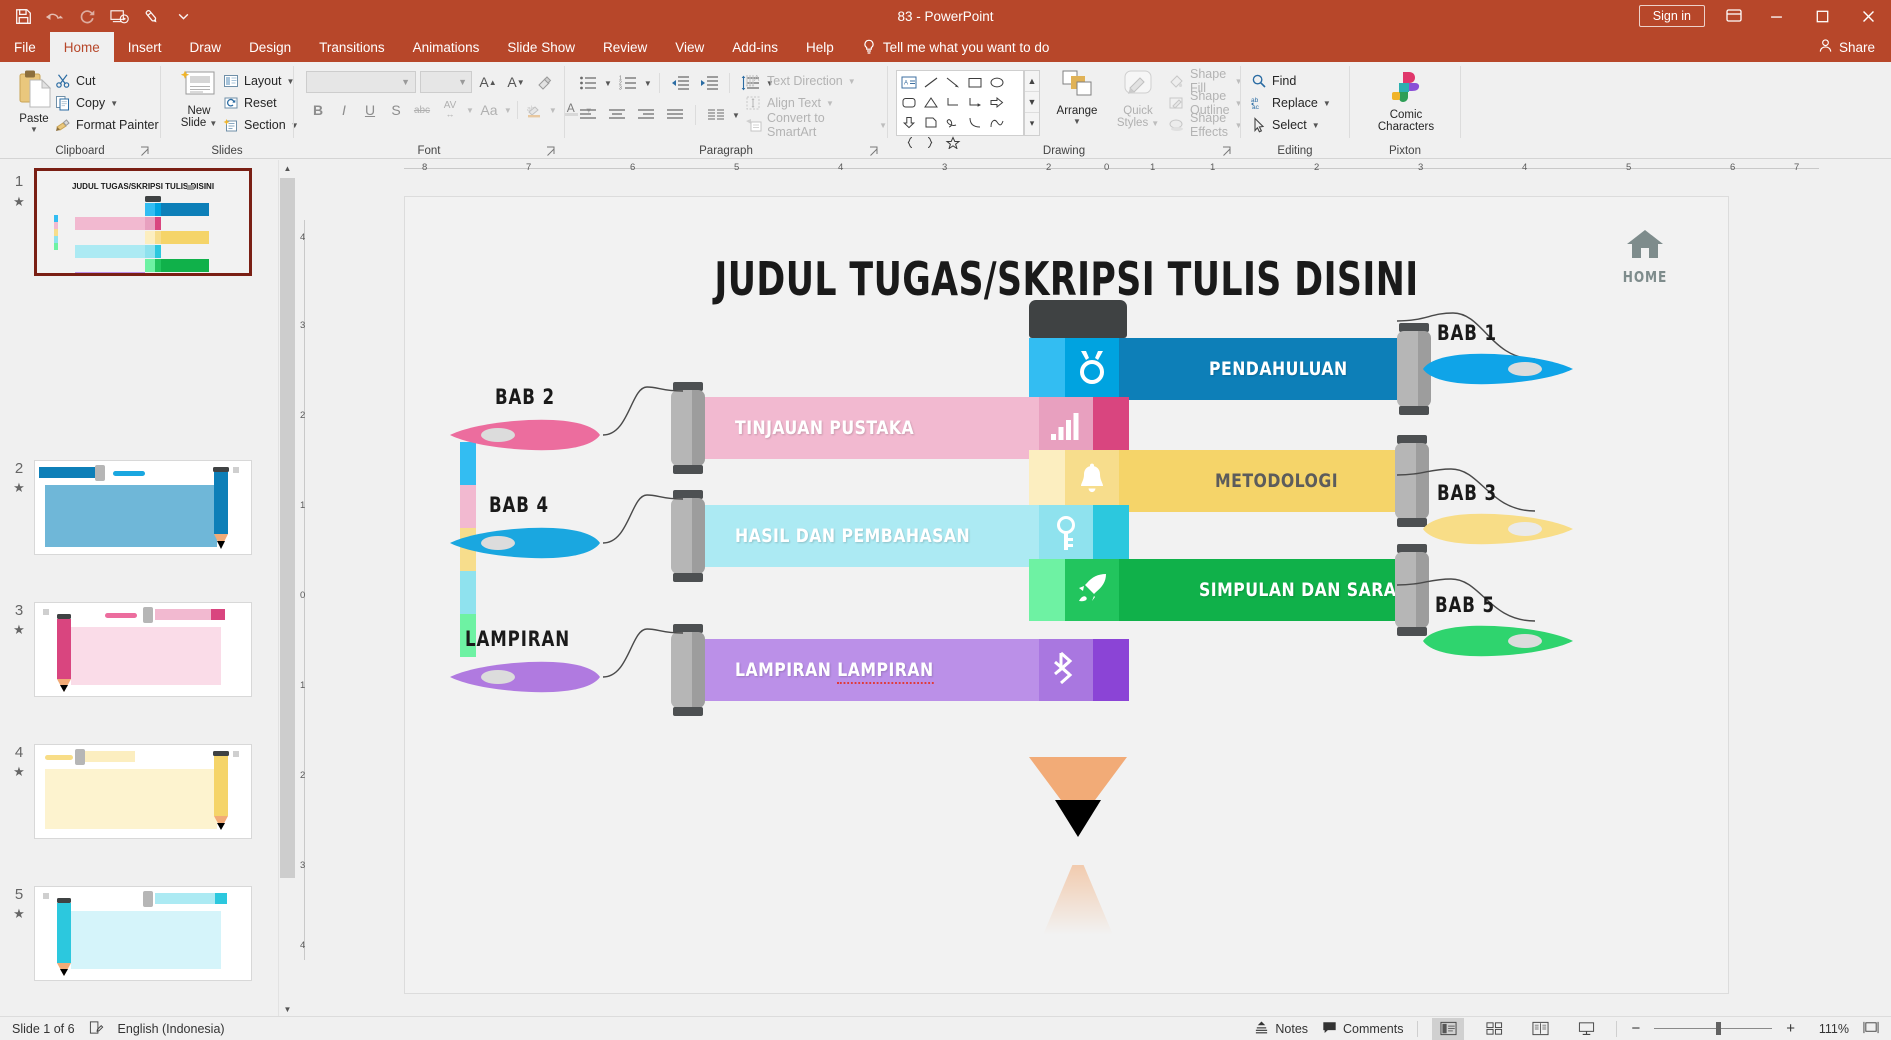  Describe the element at coordinates (370, 110) in the screenshot. I see `underline-button: U` at that location.